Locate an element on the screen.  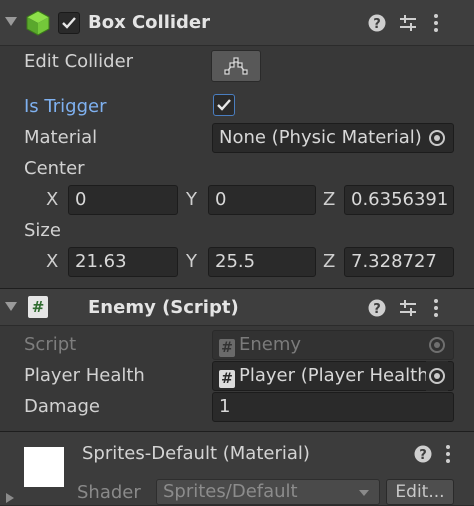
material-field: None (Physic Material) is located at coordinates (333, 138).